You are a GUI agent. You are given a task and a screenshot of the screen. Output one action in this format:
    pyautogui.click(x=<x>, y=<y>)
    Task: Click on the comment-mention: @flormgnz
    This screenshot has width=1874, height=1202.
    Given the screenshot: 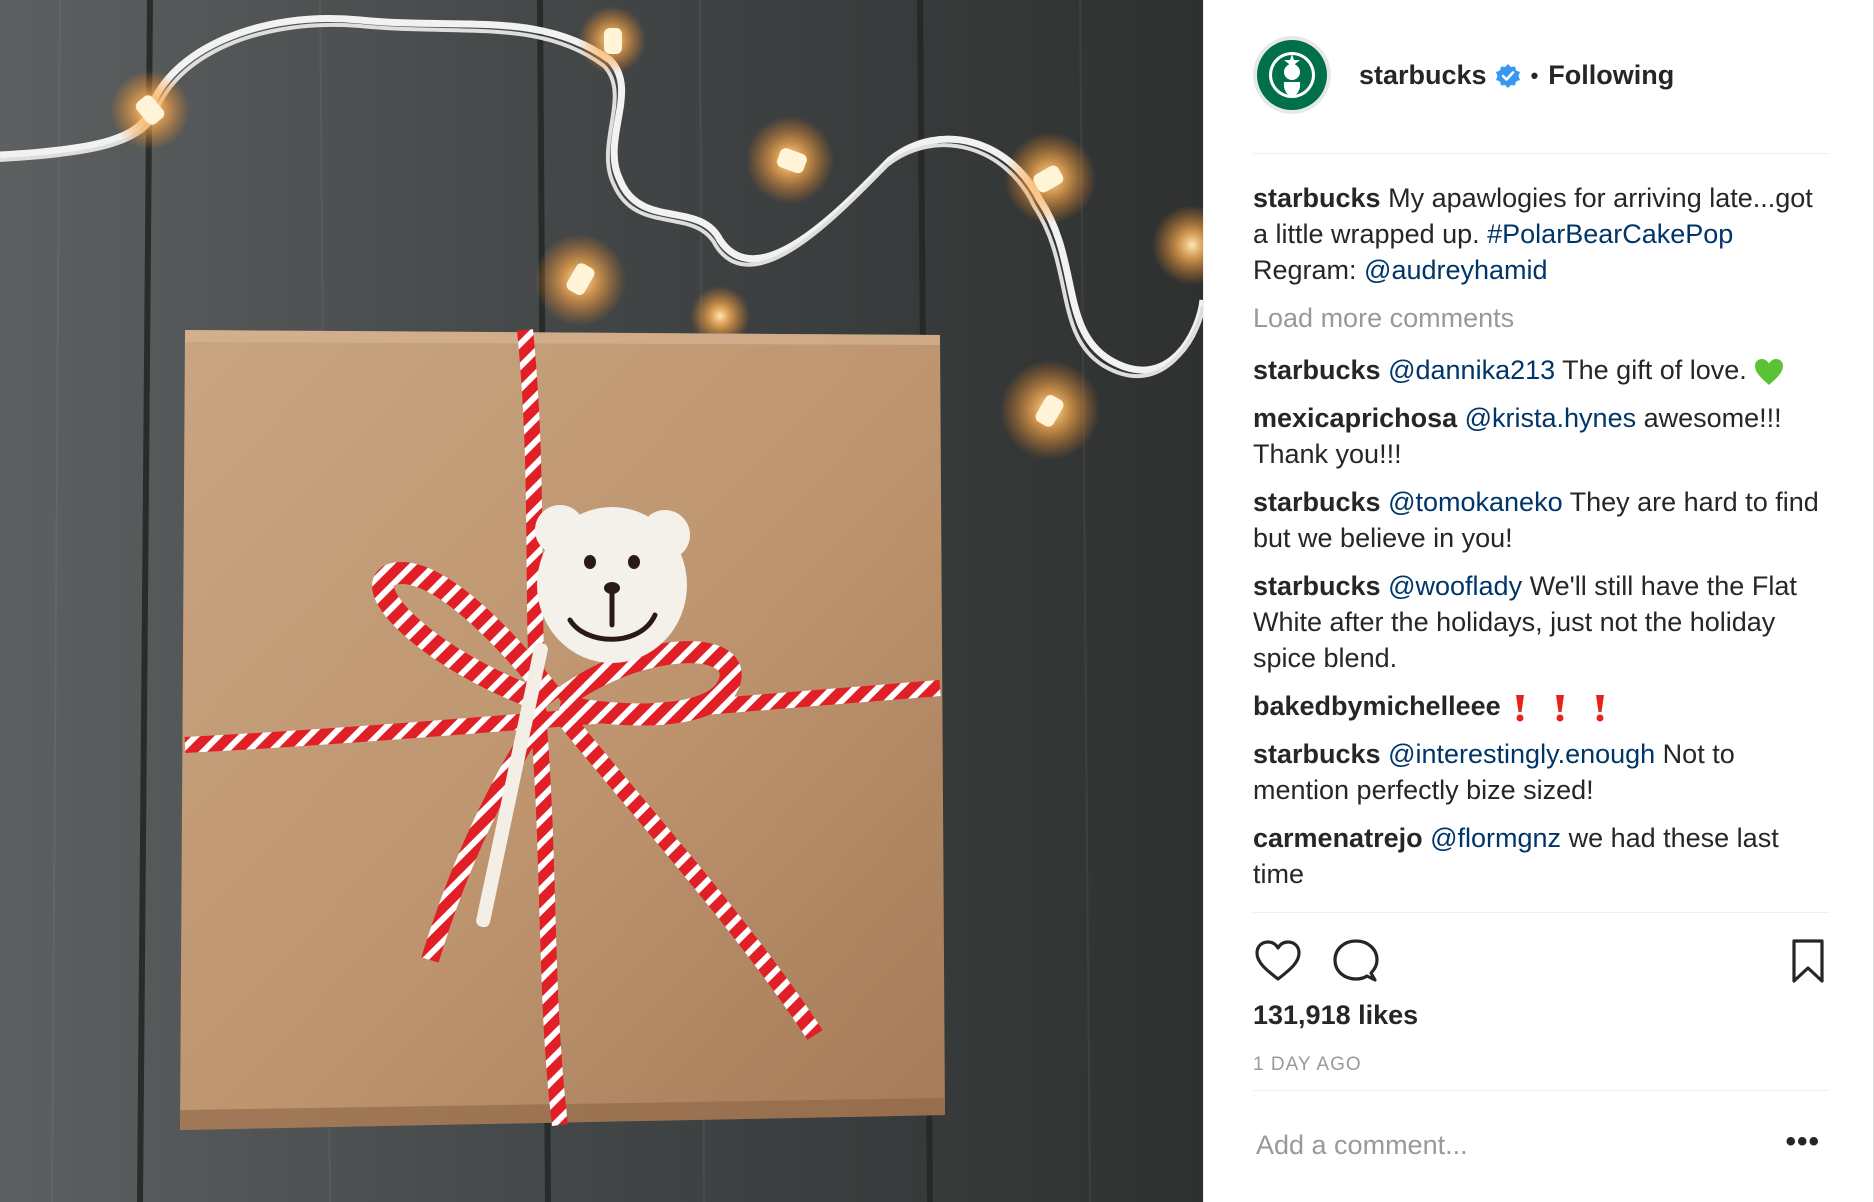 What is the action you would take?
    pyautogui.click(x=1495, y=838)
    